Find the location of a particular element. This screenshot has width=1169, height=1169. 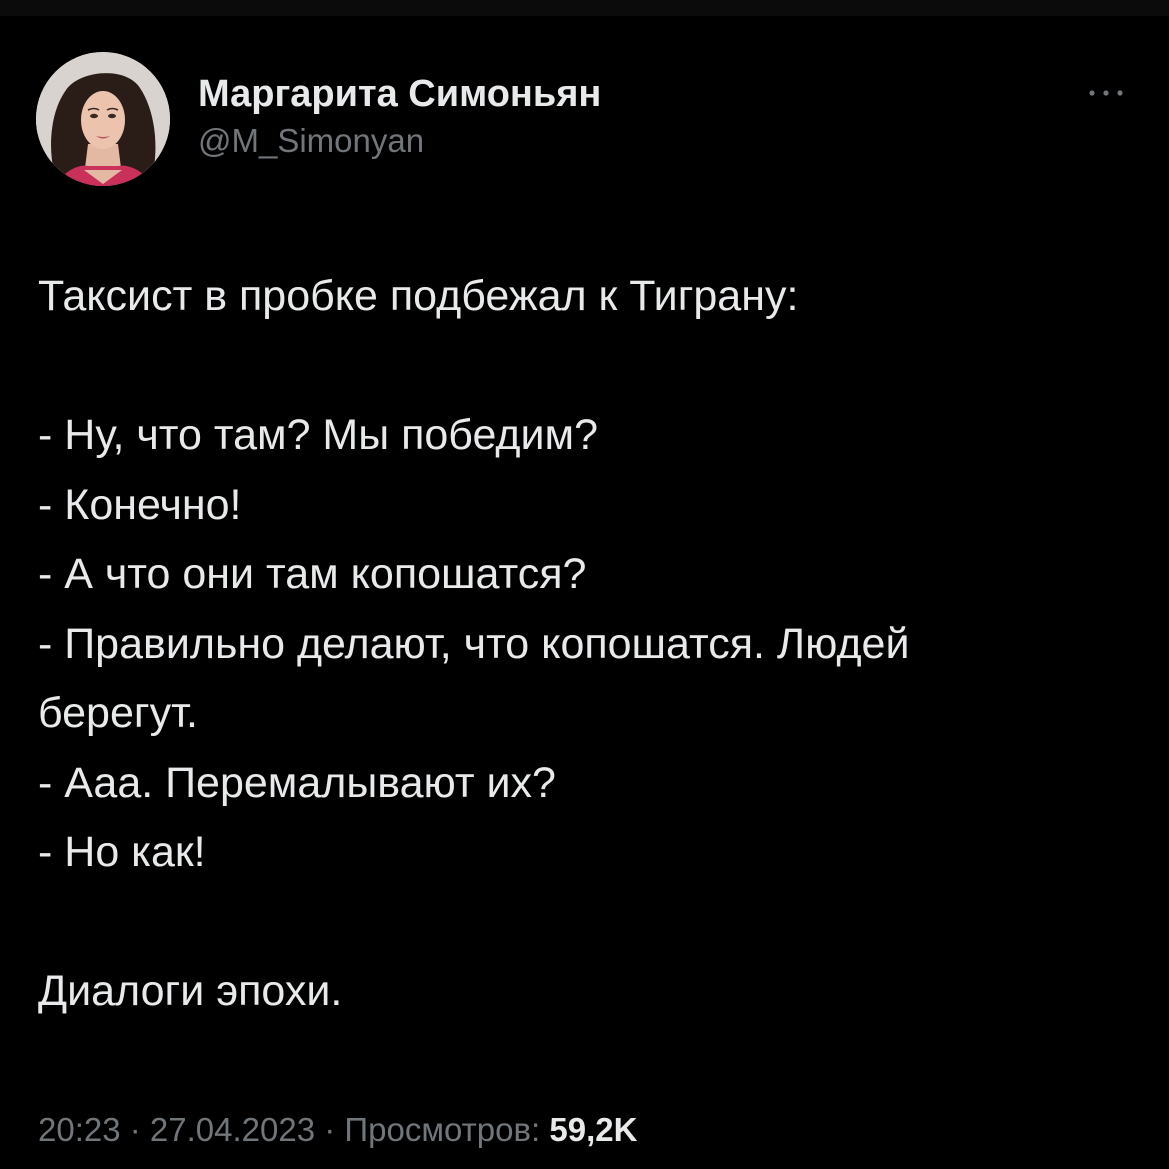

views-label: Просмотров: is located at coordinates (447, 1129).